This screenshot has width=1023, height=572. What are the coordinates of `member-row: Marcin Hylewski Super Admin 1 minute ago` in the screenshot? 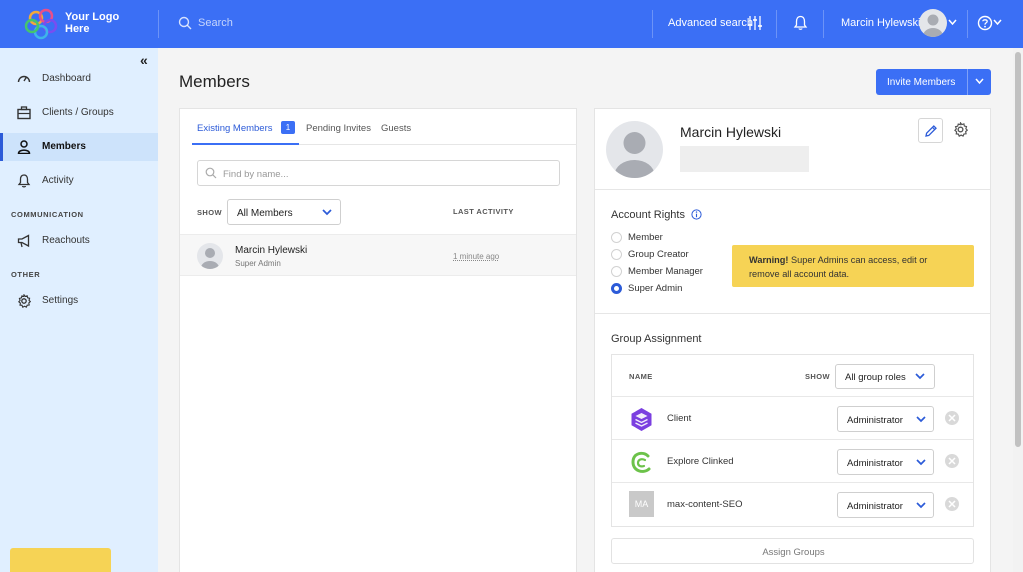 It's located at (378, 255).